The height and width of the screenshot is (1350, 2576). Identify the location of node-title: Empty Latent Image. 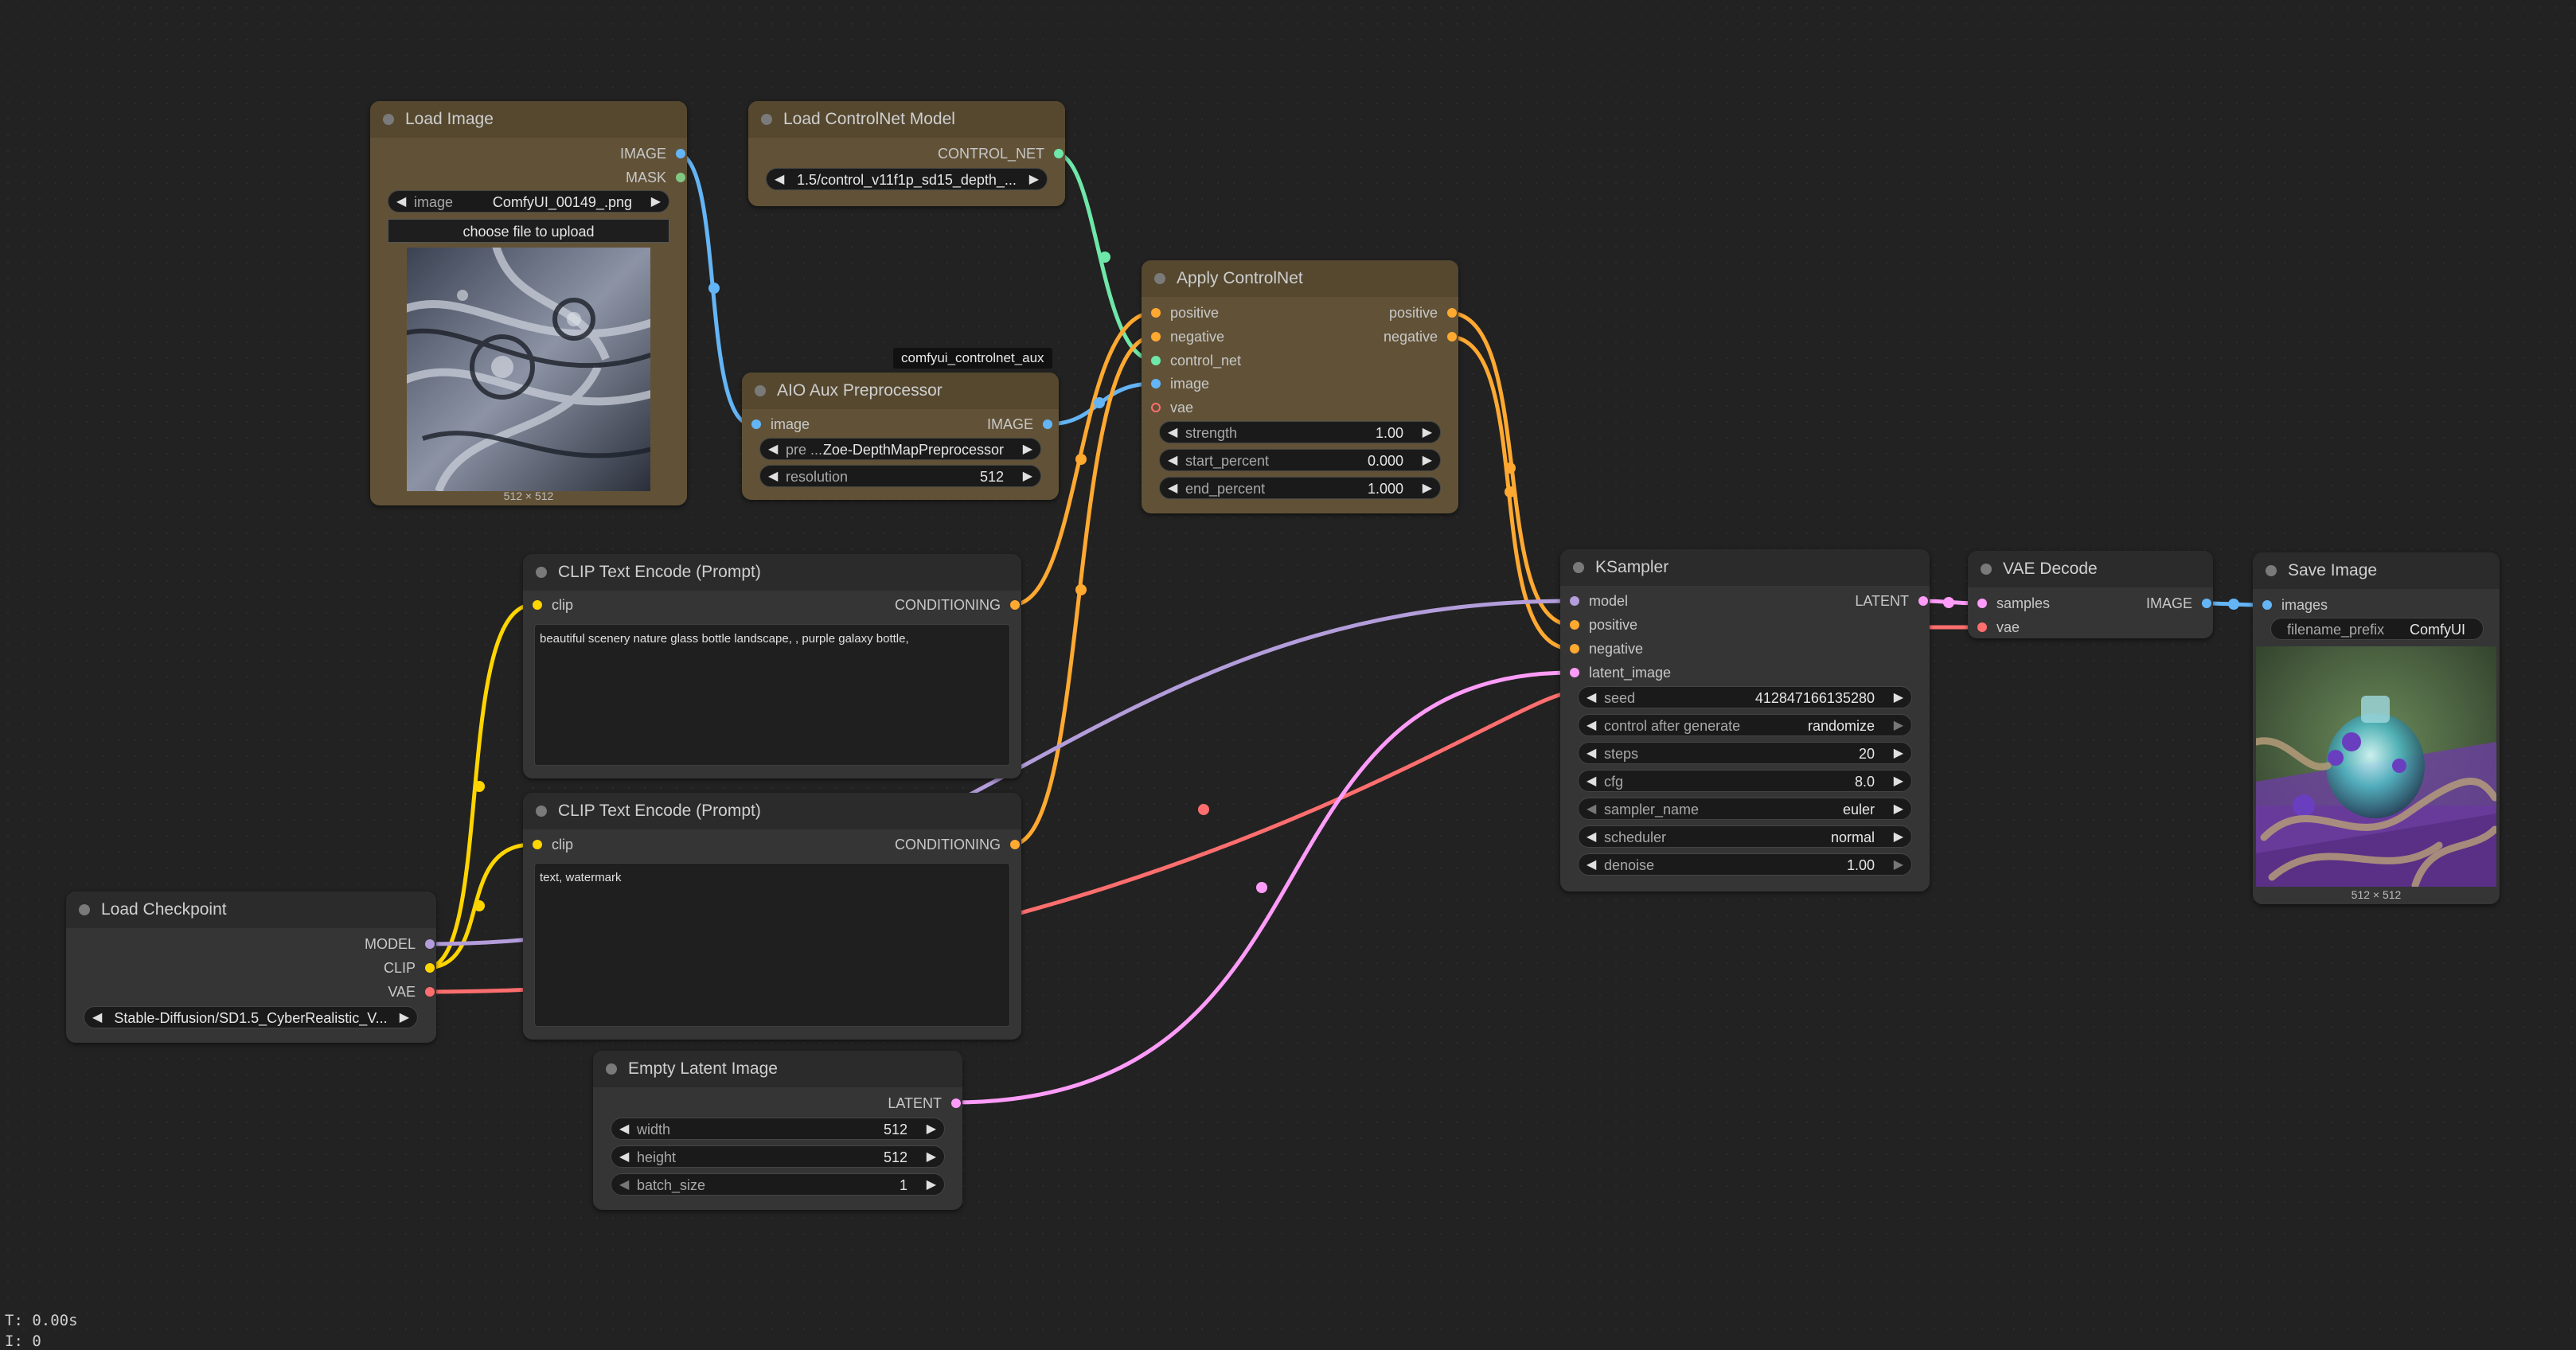
(777, 1069).